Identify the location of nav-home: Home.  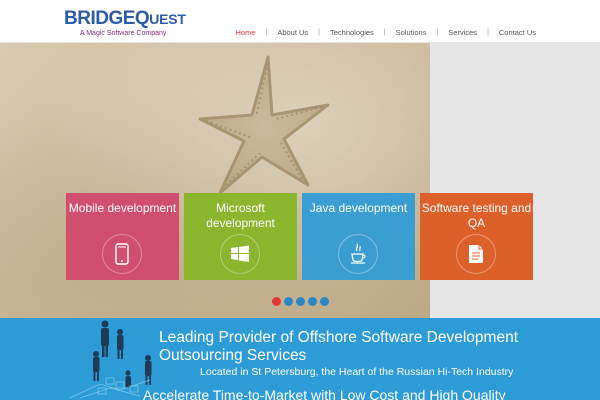
(245, 32).